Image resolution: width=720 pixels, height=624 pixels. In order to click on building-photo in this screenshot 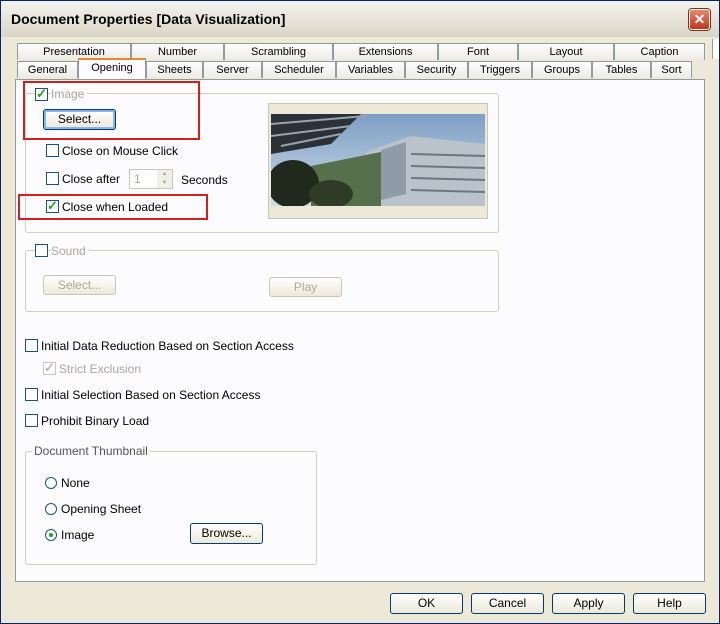, I will do `click(378, 160)`.